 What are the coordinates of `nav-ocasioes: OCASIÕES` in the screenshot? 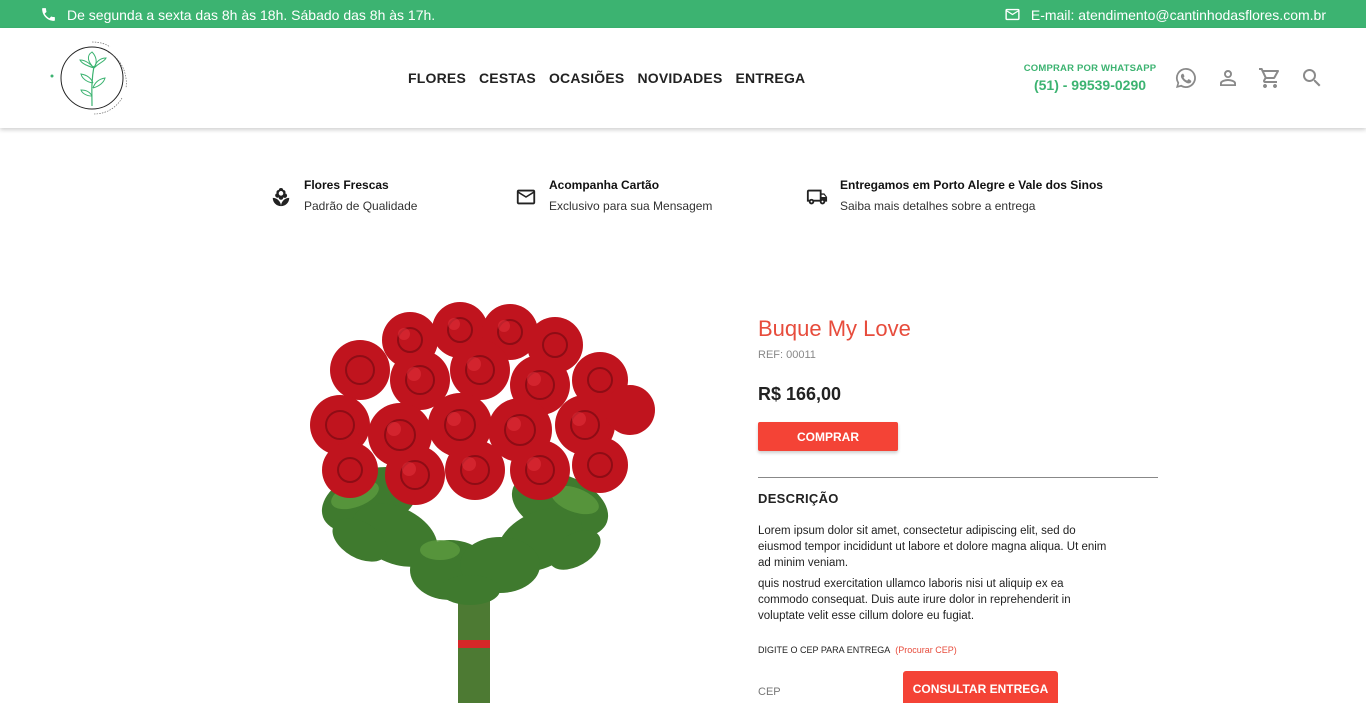 It's located at (587, 78).